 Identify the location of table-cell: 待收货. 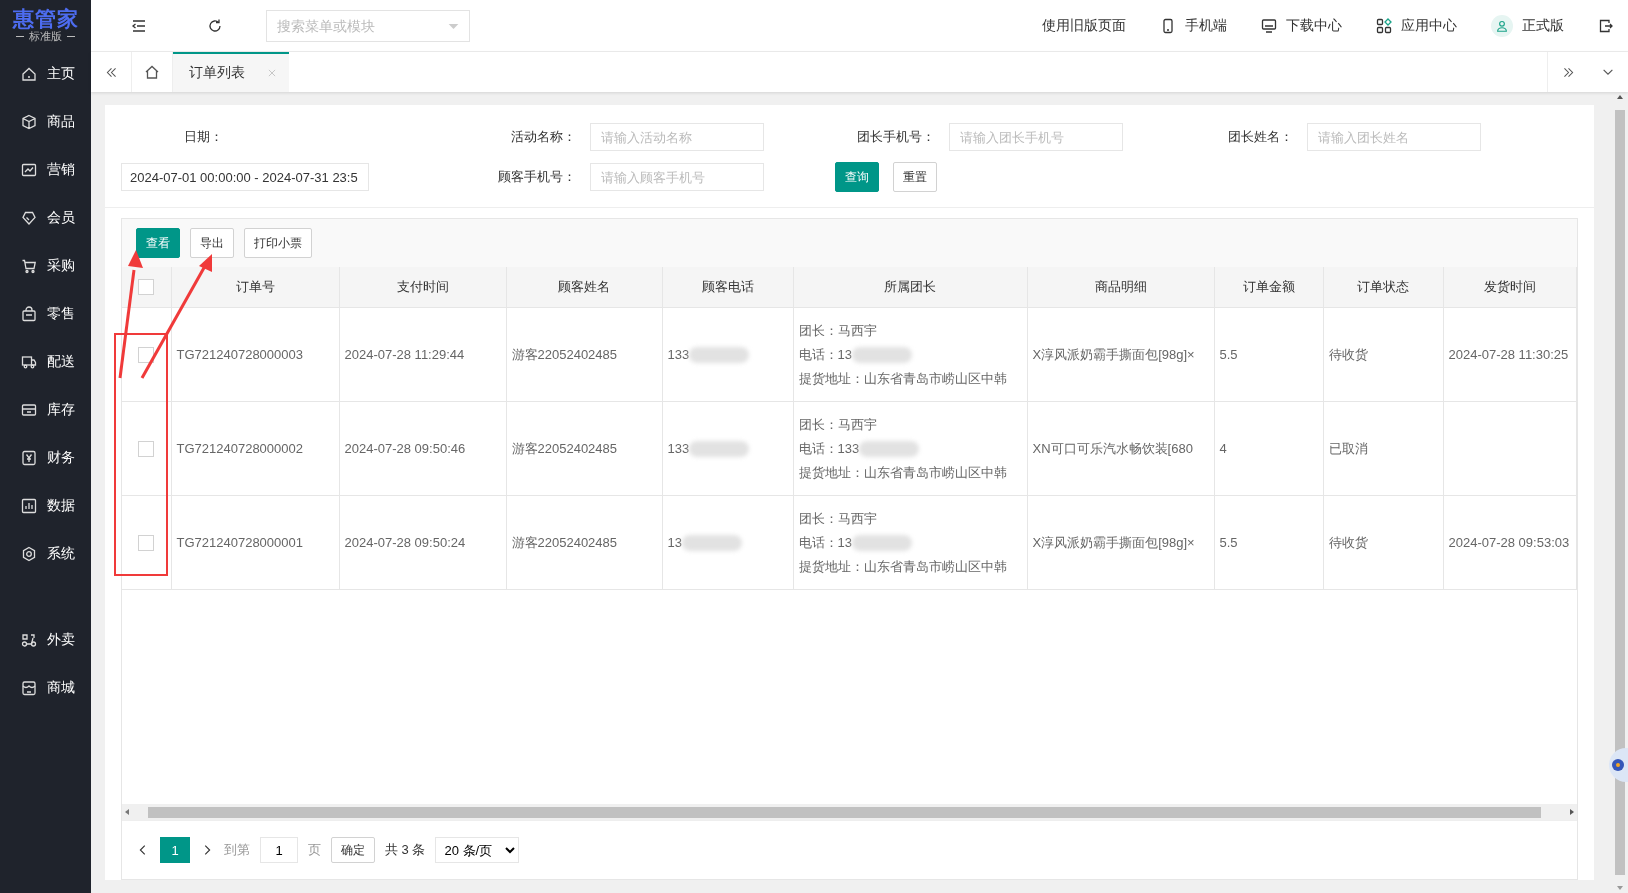
(1348, 542).